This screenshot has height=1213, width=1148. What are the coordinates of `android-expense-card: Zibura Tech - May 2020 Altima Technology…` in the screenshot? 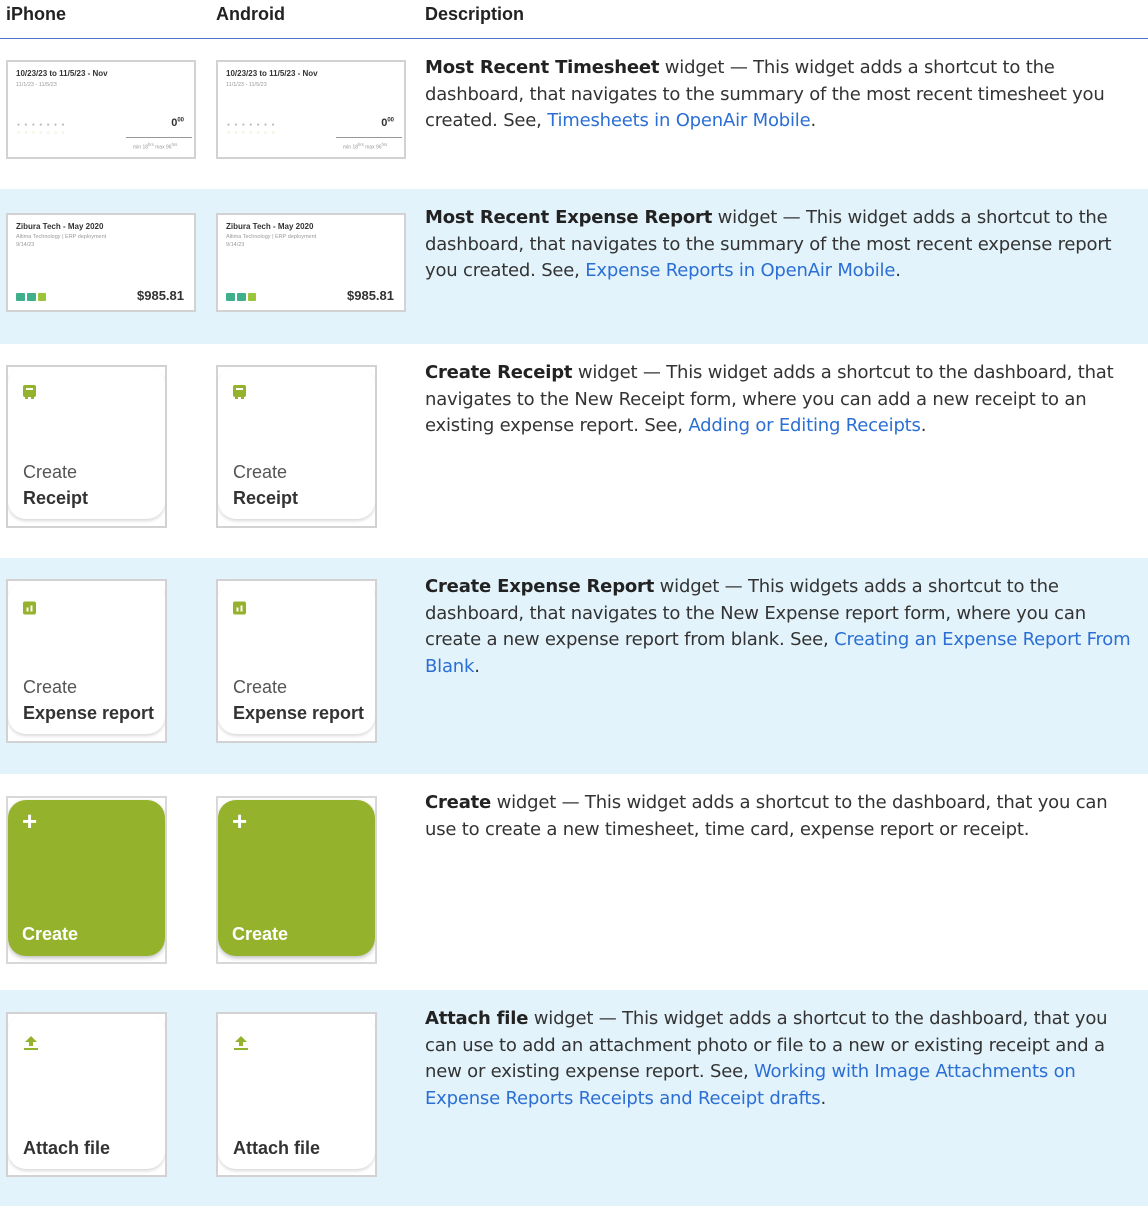 It's located at (311, 262).